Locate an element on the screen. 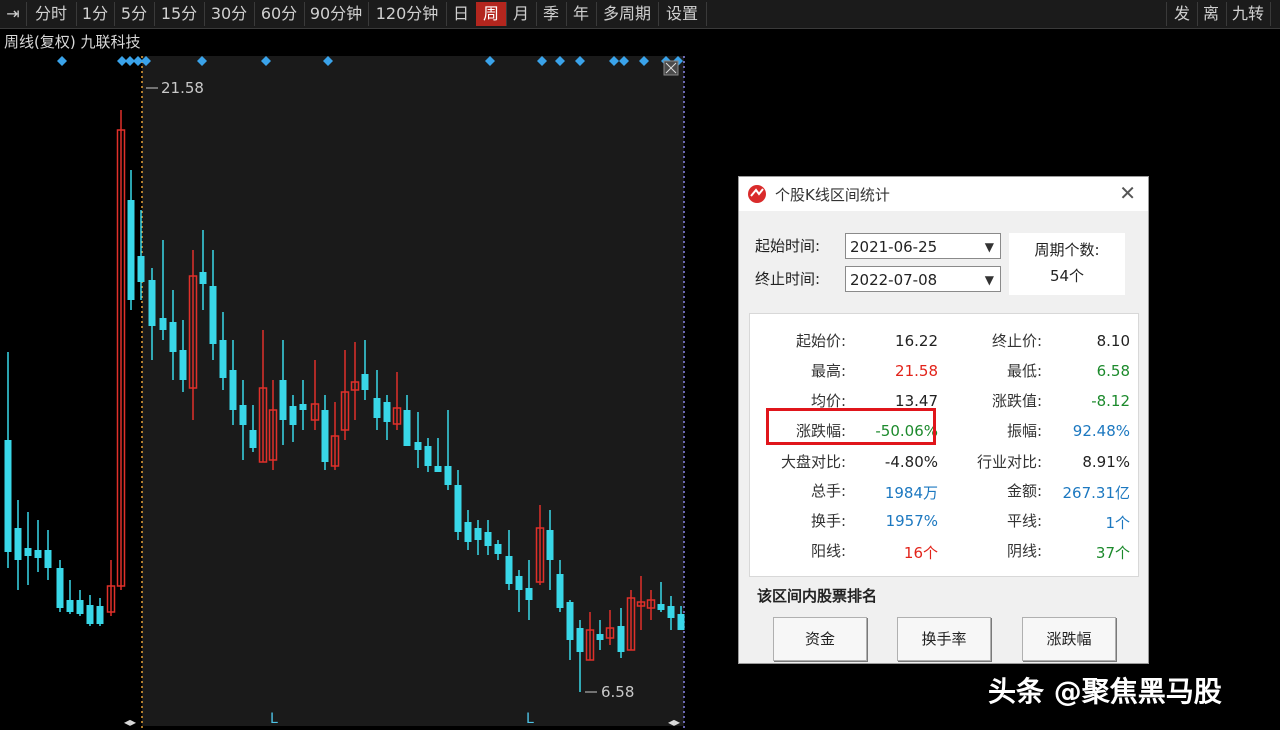 The image size is (1280, 730). dialog-title: 个股K线区间统计 is located at coordinates (832, 195).